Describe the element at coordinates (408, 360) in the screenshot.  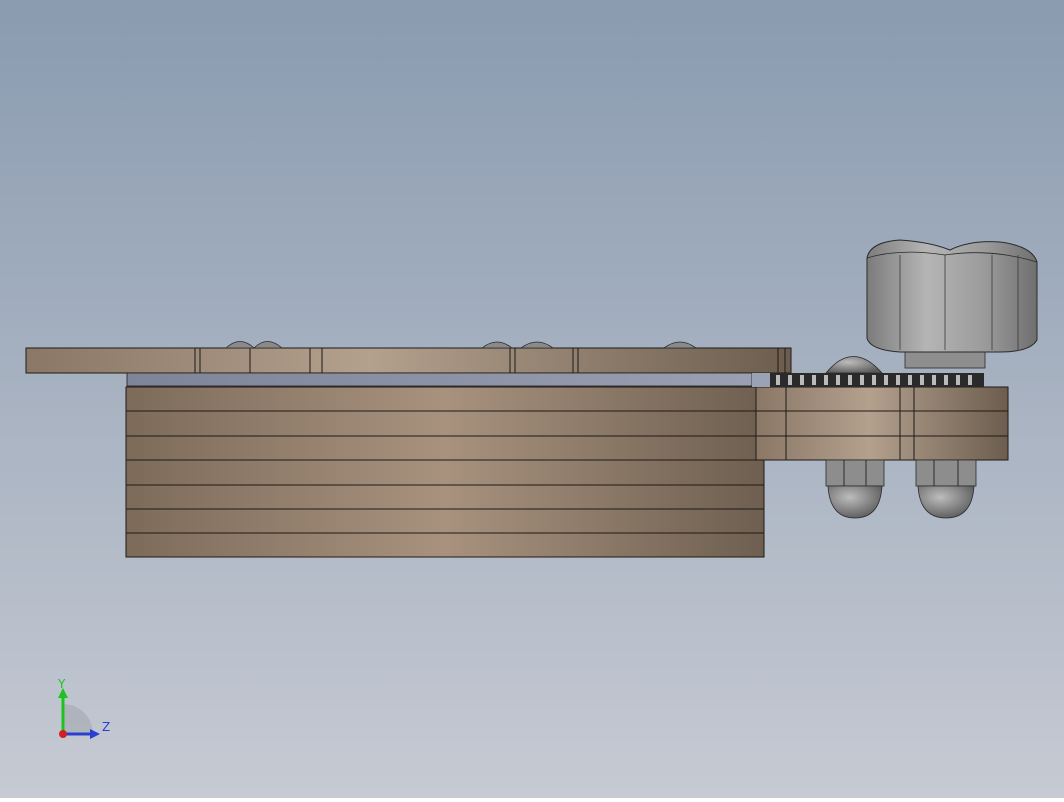
I see `top-plate` at that location.